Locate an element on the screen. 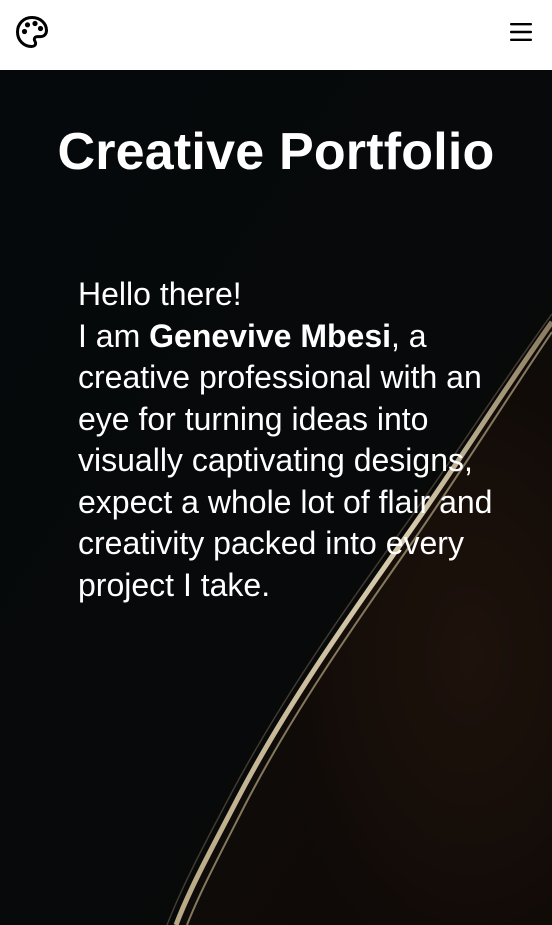  intro-prefix-text: I am is located at coordinates (114, 335).